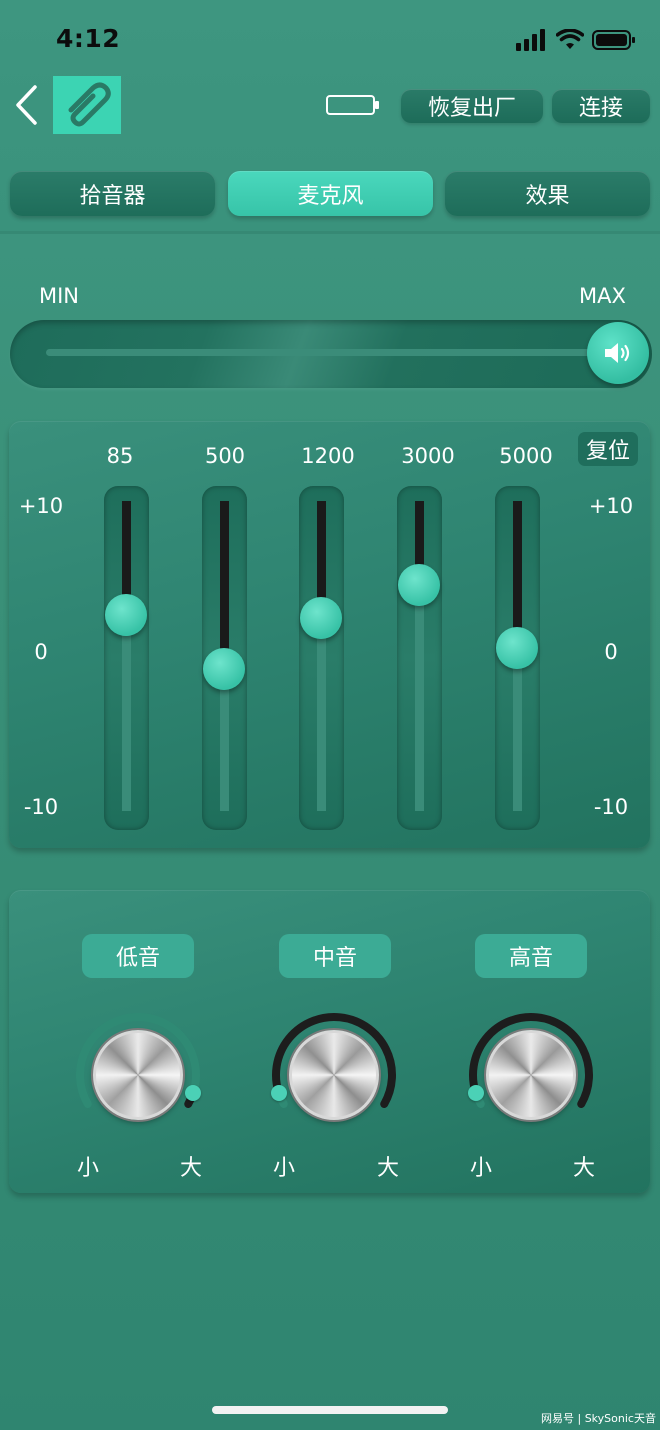 The image size is (660, 1430). Describe the element at coordinates (584, 1168) in the screenshot. I see `treble-max-label: 大` at that location.